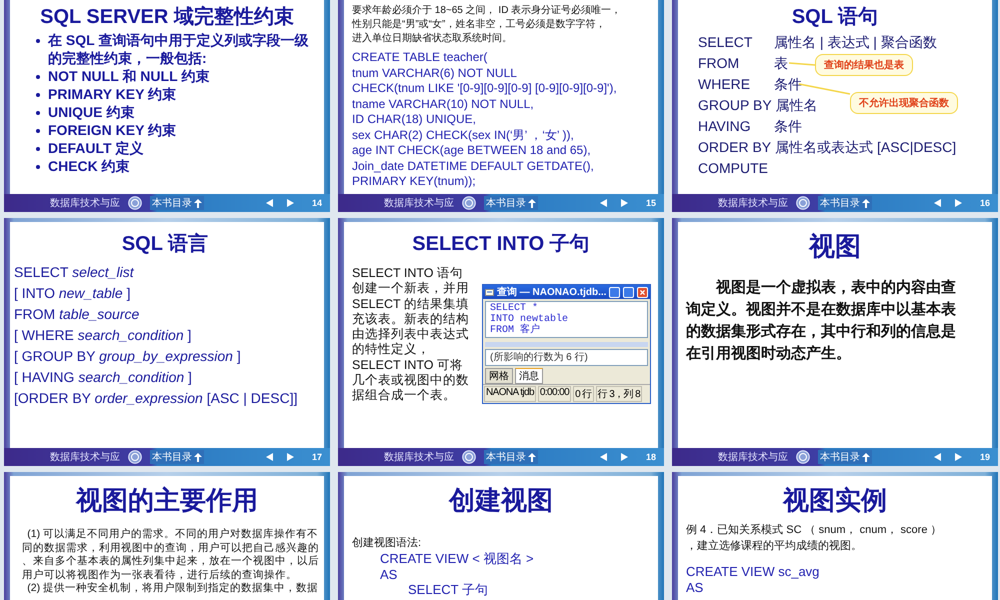  I want to click on status-text: 行 3，列 8, so click(619, 394).